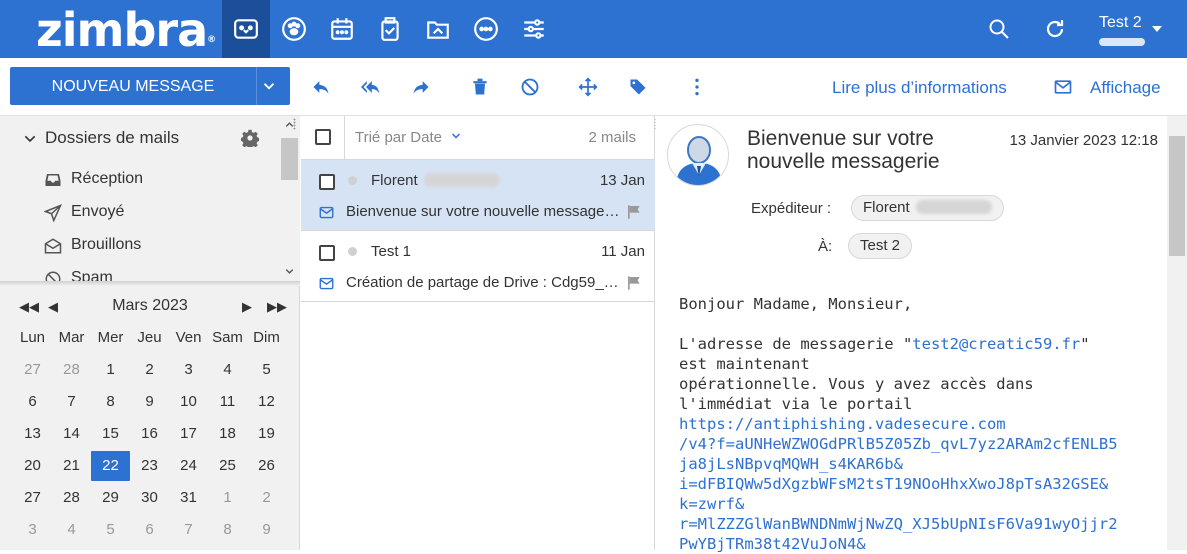 The image size is (1187, 554). Describe the element at coordinates (1157, 29) in the screenshot. I see `user-menu-caret-icon` at that location.